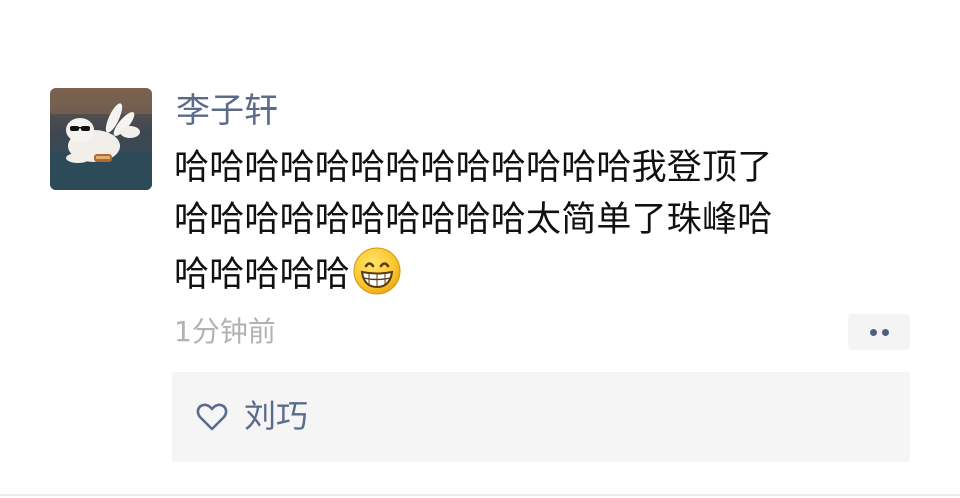 This screenshot has width=960, height=498. I want to click on content-line: 哈哈哈哈哈哈哈哈哈哈太简单了珠峰哈, so click(473, 220).